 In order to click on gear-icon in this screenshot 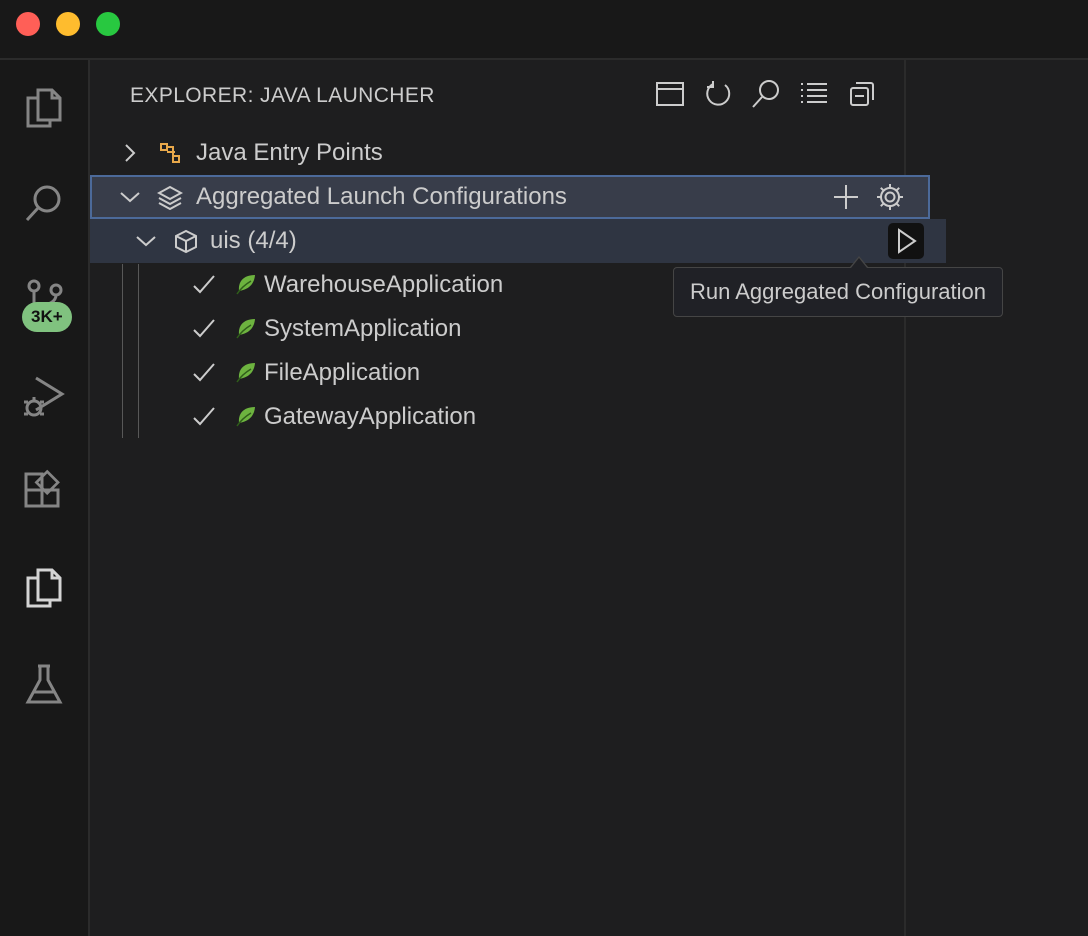, I will do `click(890, 197)`.